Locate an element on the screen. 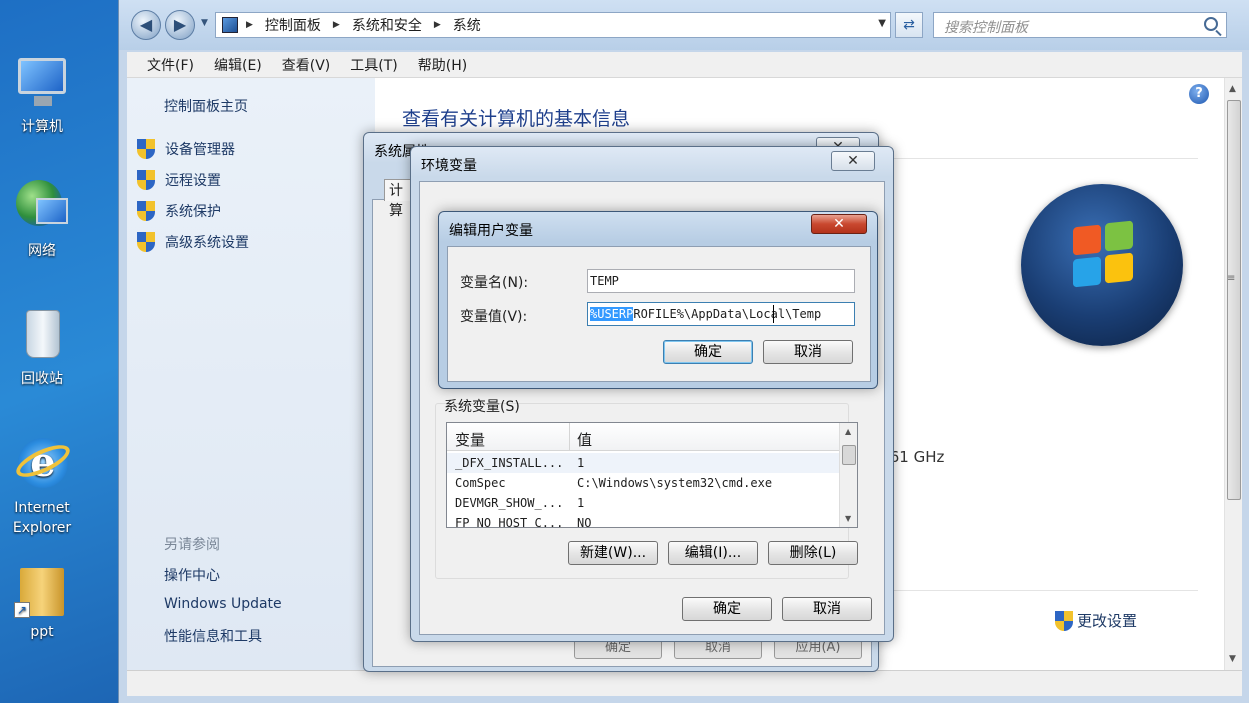  windows-logo is located at coordinates (1102, 265).